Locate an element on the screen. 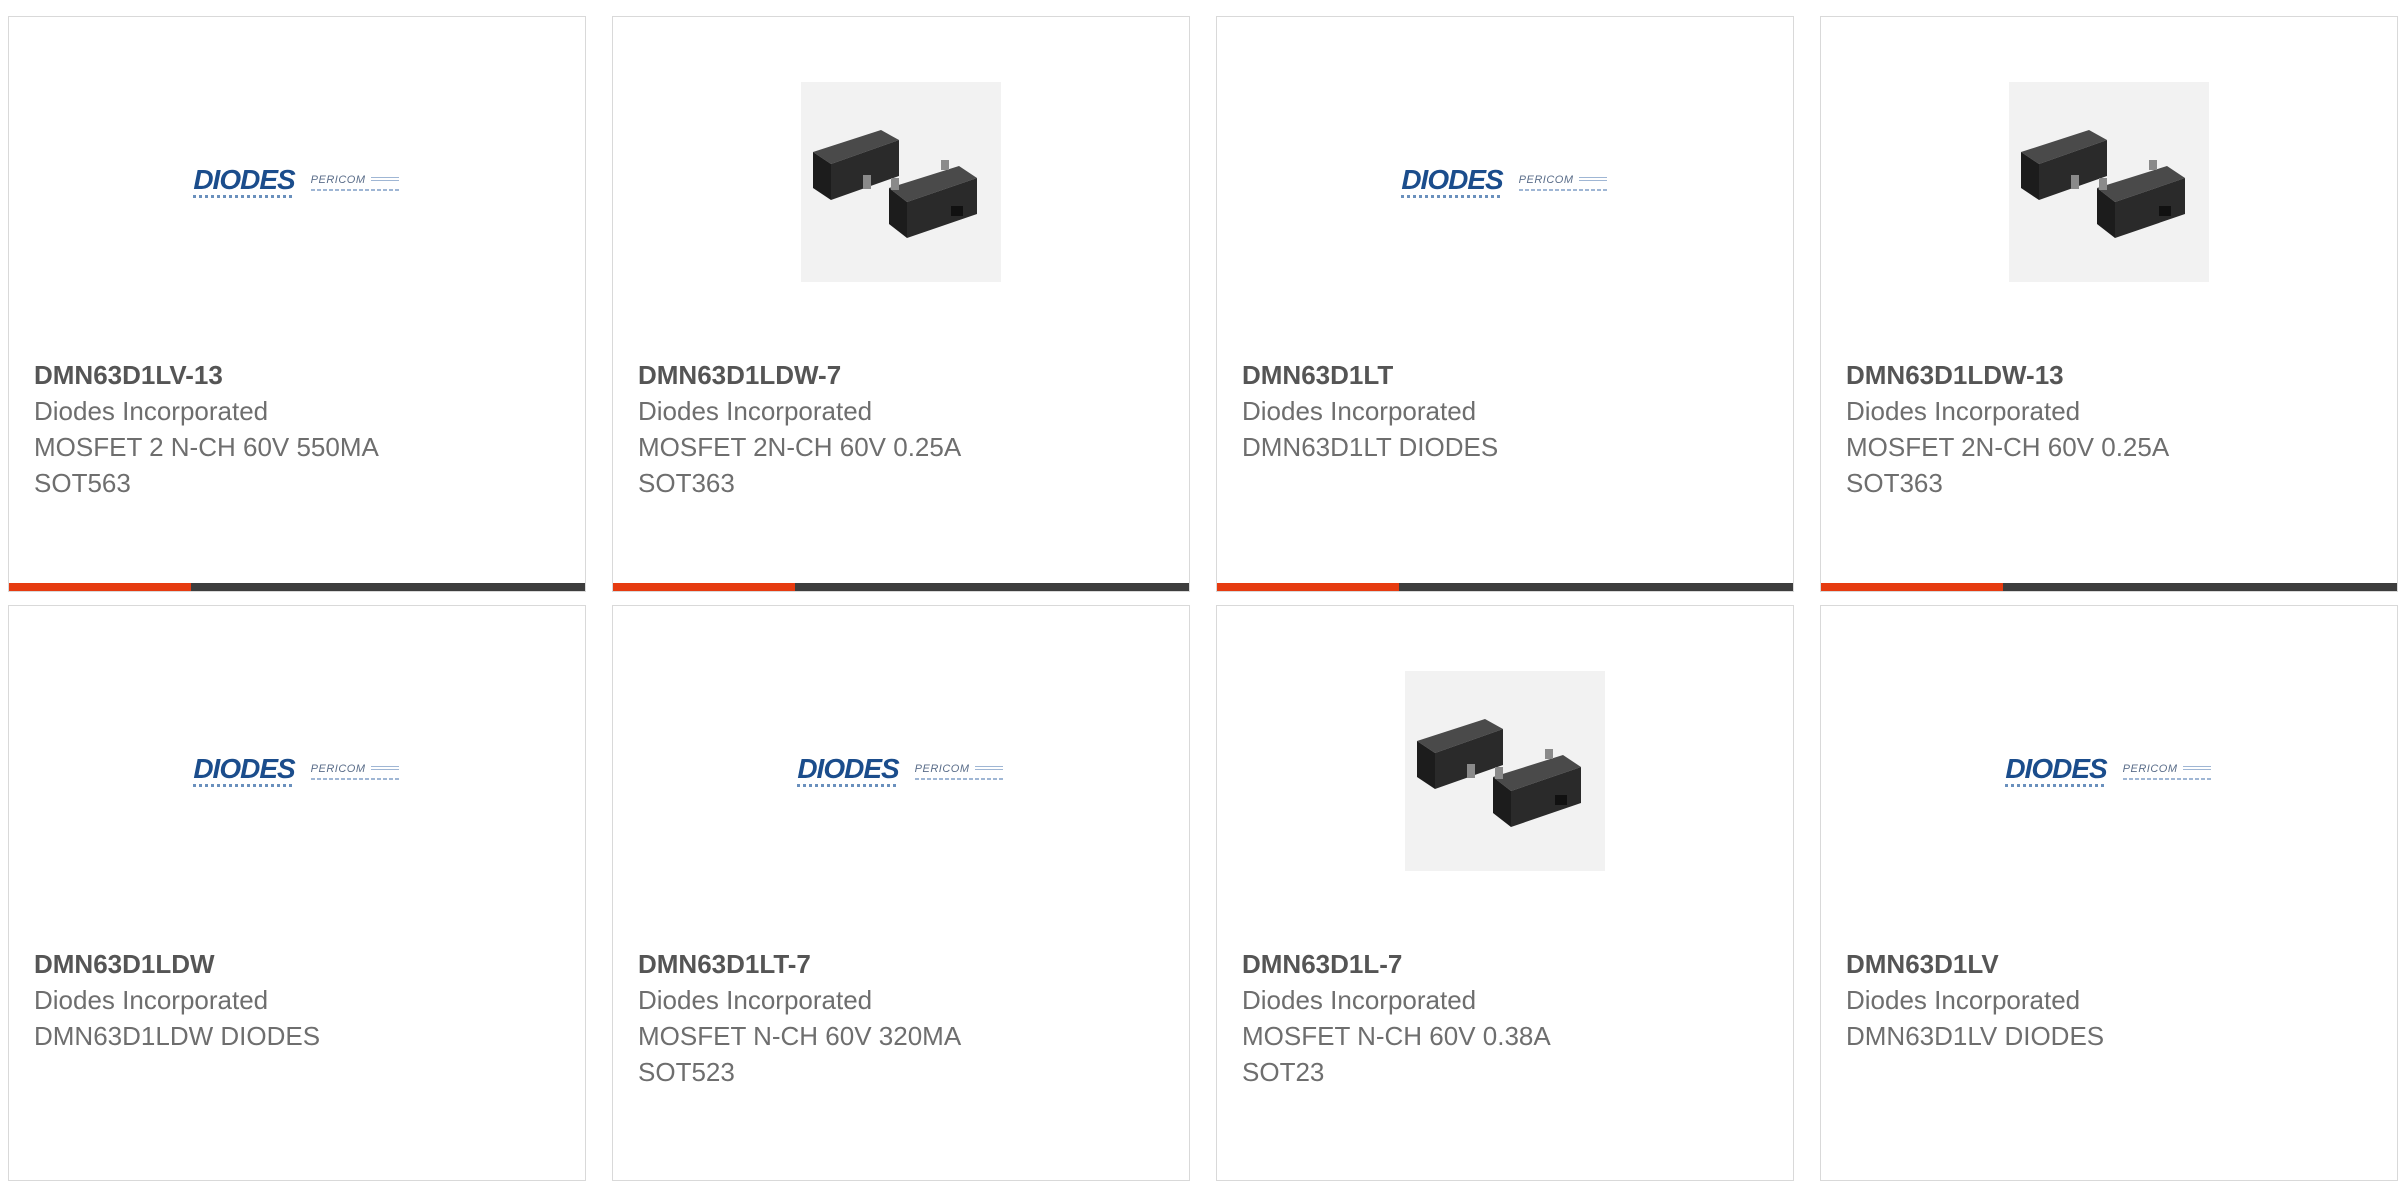 Image resolution: width=2400 pixels, height=1181 pixels. part-number: DMN63D1L-7 is located at coordinates (1507, 964).